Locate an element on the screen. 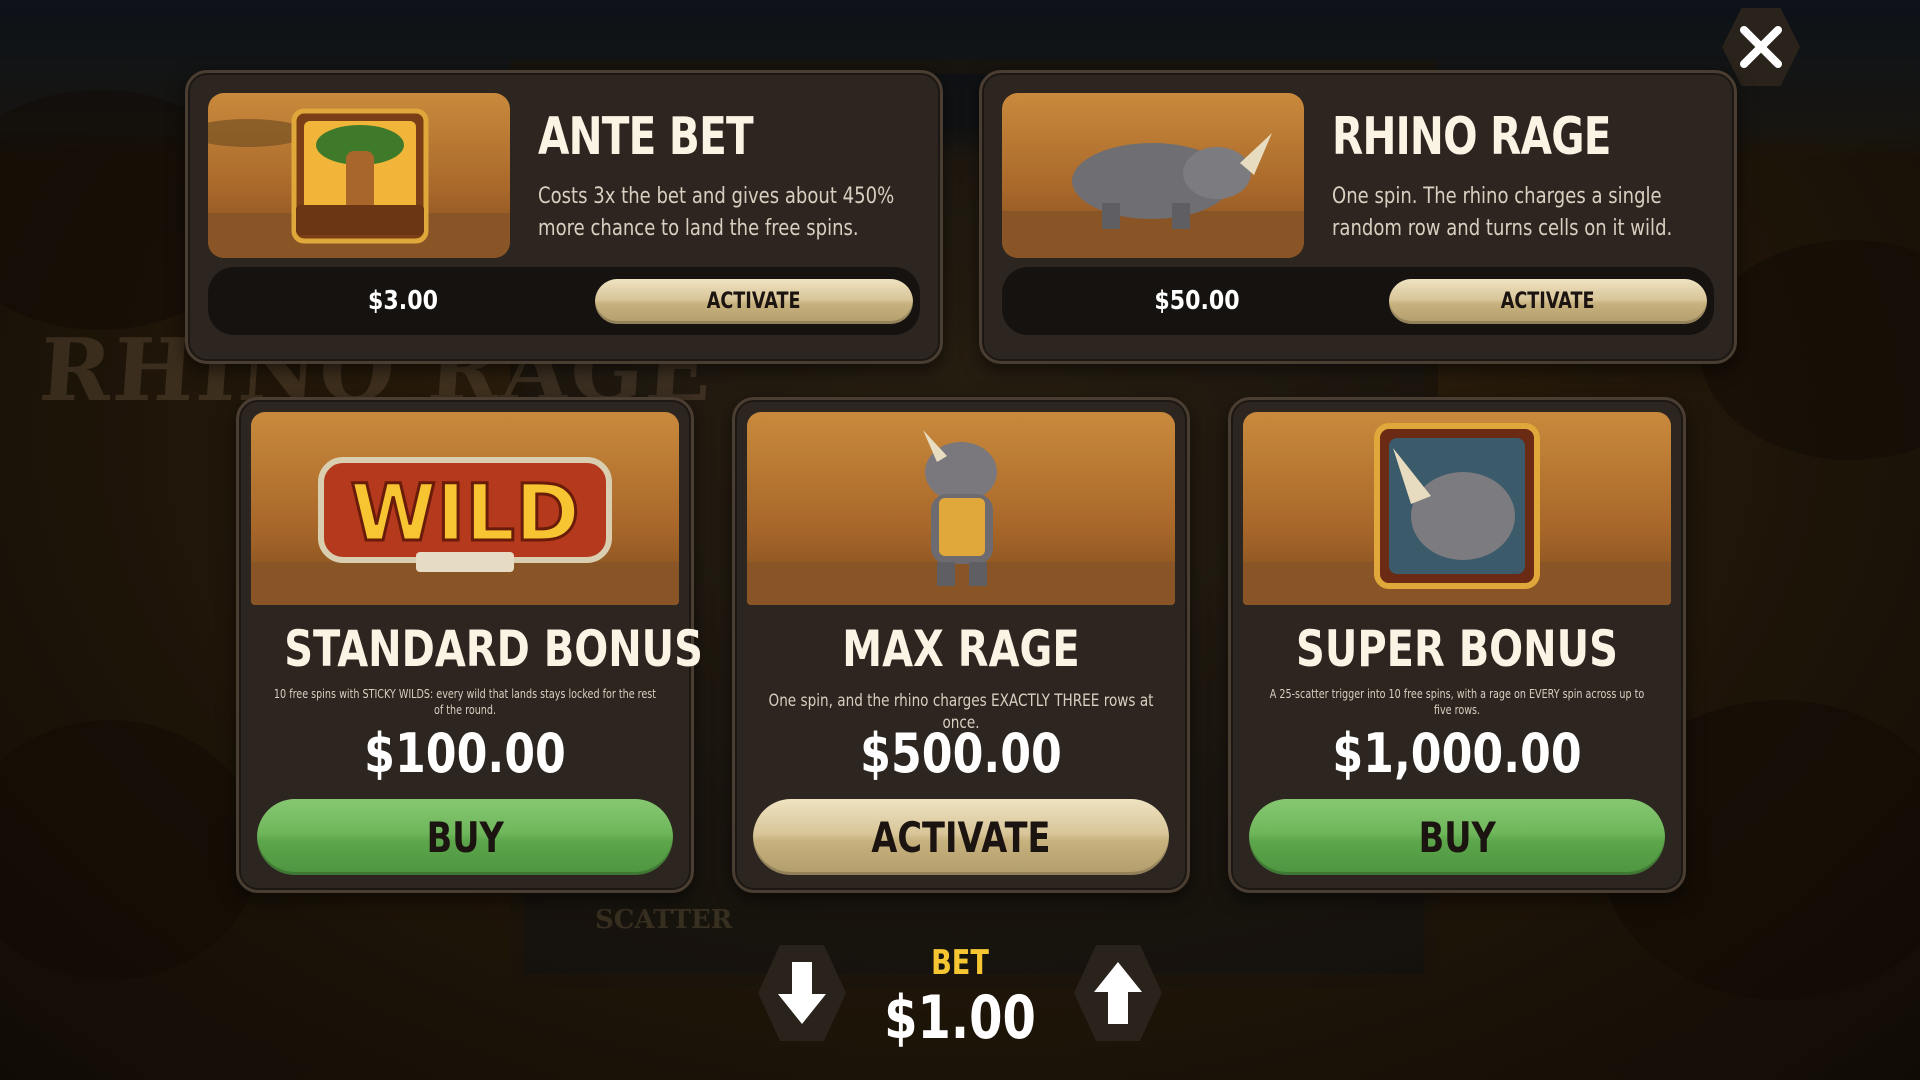 The height and width of the screenshot is (1080, 1920). standard-bonus-image: WILD is located at coordinates (465, 508).